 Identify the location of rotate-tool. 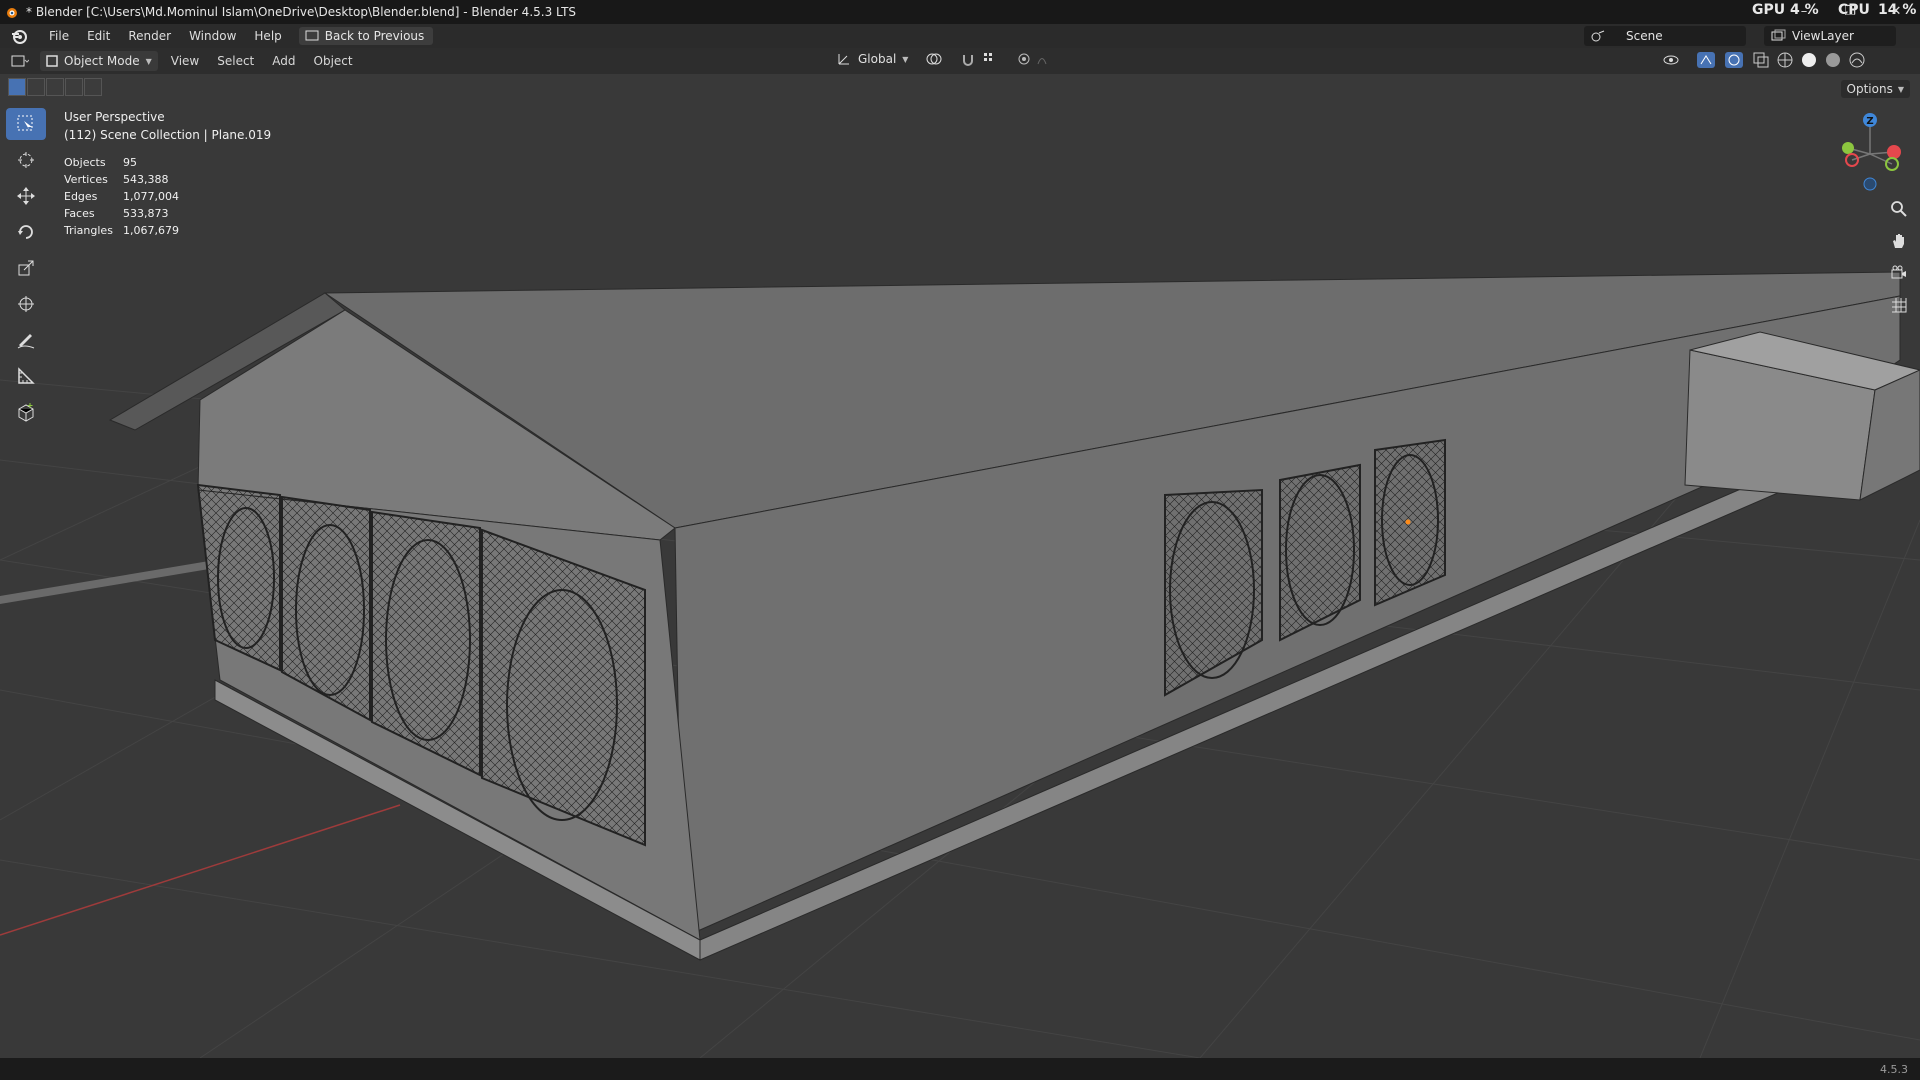
(26, 232).